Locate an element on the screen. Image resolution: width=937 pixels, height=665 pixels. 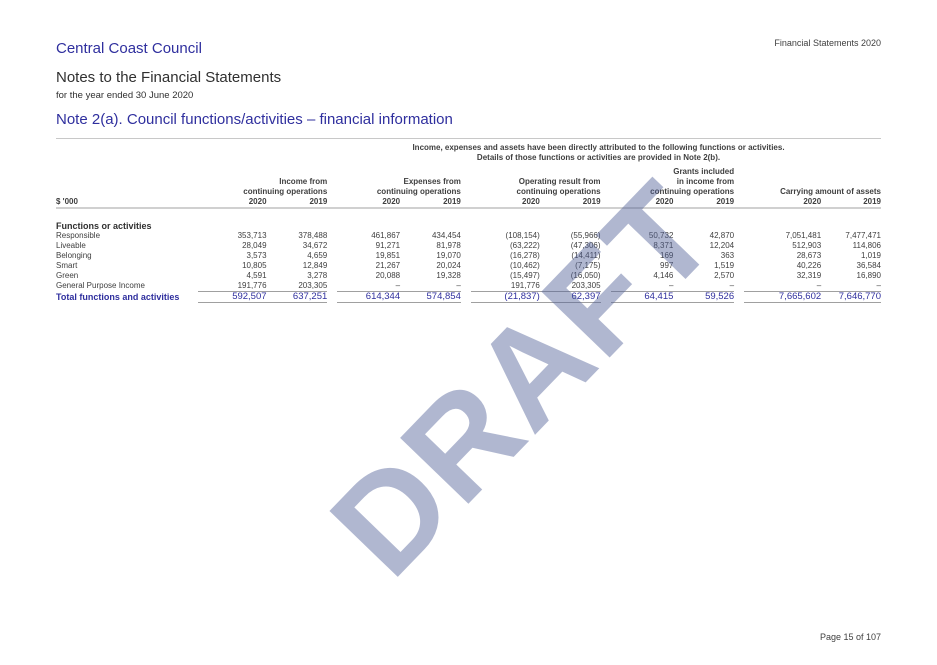
cell-value: 434,454 is located at coordinates (446, 235).